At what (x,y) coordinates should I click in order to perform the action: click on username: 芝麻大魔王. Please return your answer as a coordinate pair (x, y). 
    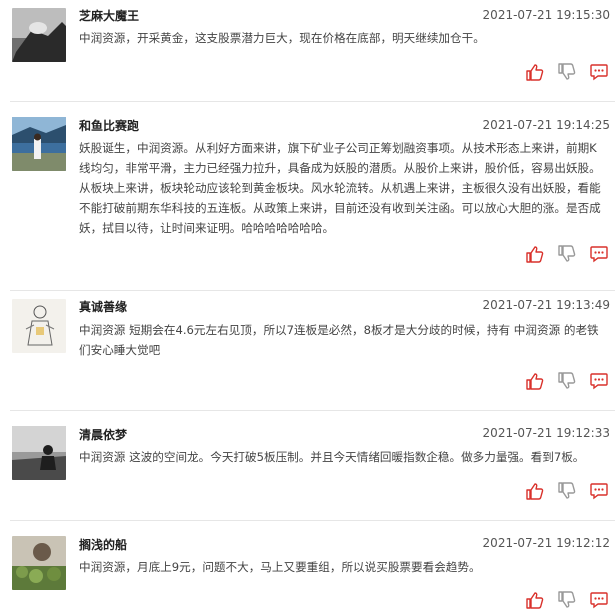
    Looking at the image, I should click on (109, 15).